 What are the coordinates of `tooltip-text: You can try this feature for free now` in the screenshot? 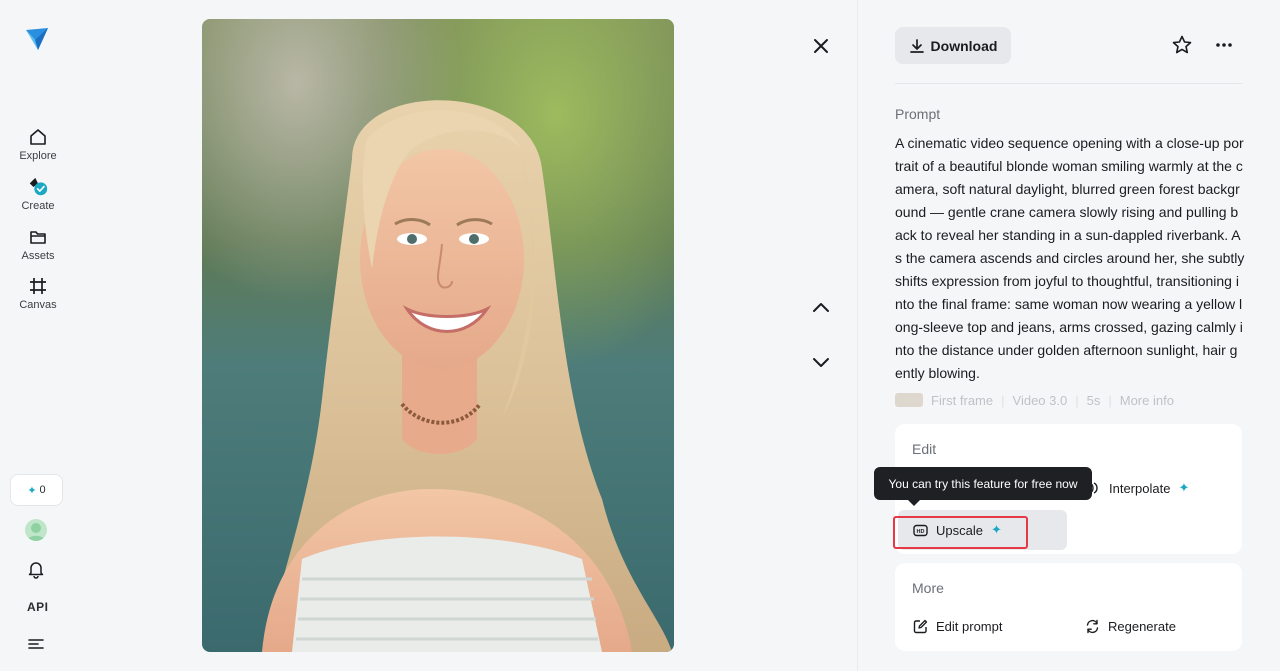 It's located at (983, 483).